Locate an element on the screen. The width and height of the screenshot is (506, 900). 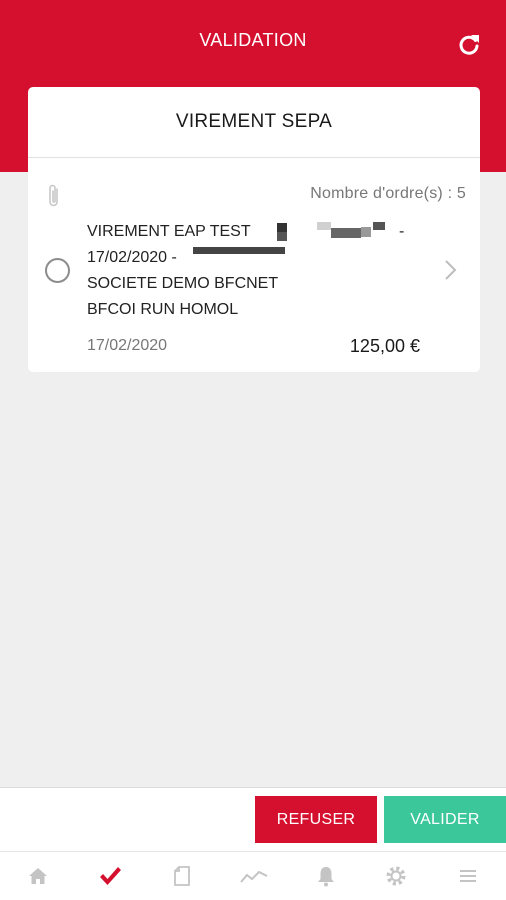
validate-button: VALIDER is located at coordinates (445, 819).